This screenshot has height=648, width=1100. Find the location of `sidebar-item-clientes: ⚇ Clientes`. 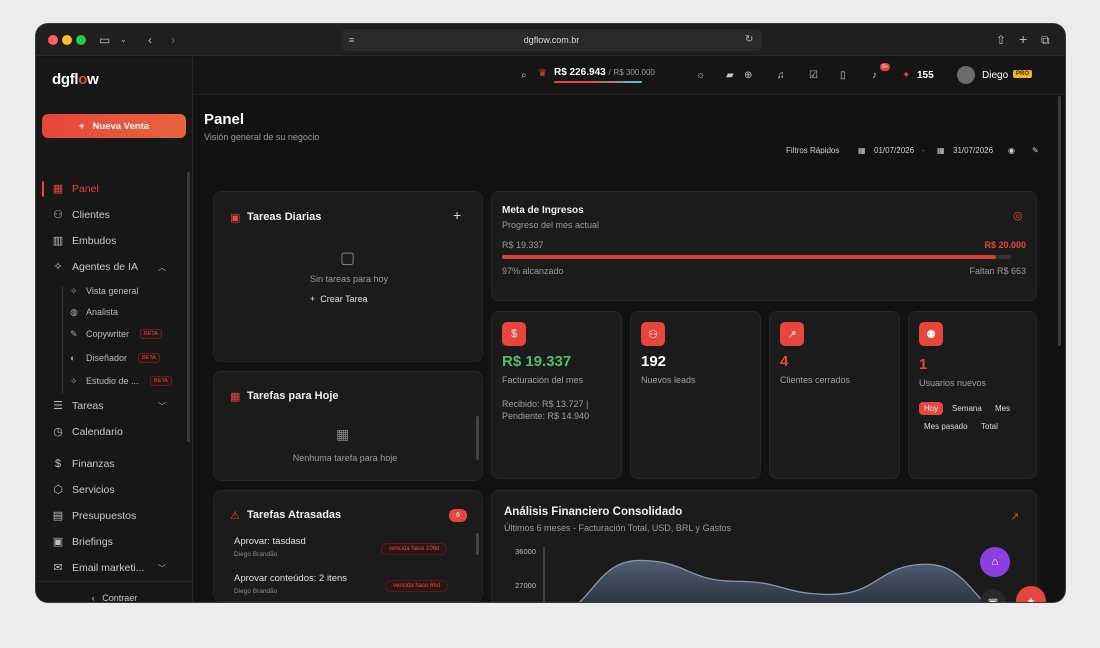

sidebar-item-clientes: ⚇ Clientes is located at coordinates (111, 215).